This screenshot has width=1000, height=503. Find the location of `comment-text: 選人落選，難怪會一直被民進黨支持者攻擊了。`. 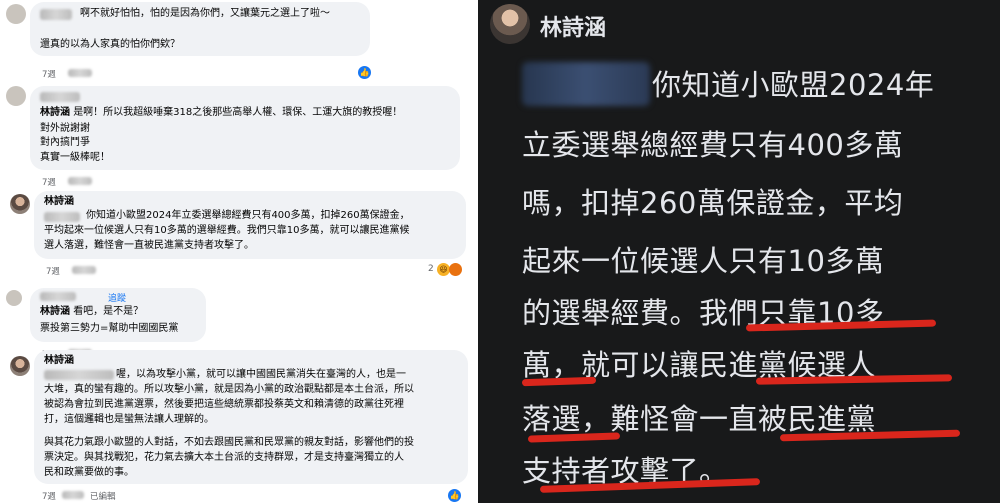

comment-text: 選人落選，難怪會一直被民進黨支持者攻擊了。 is located at coordinates (149, 245).